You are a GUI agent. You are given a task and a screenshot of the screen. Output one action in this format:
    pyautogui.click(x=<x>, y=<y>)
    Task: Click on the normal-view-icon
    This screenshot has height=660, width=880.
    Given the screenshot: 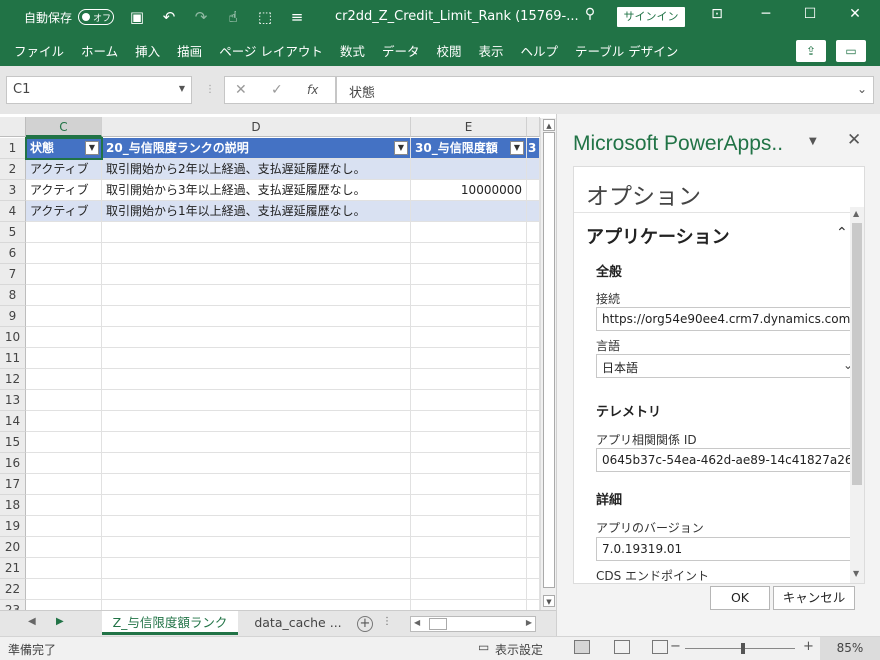 What is the action you would take?
    pyautogui.click(x=582, y=647)
    